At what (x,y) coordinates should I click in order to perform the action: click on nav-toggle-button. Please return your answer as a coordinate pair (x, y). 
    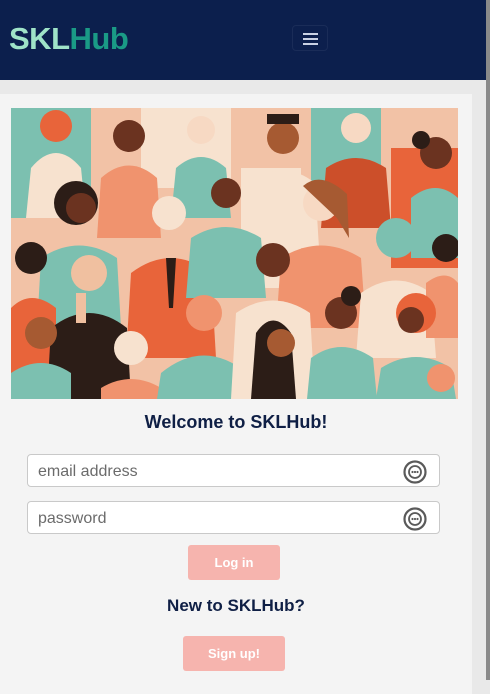
    Looking at the image, I should click on (310, 38).